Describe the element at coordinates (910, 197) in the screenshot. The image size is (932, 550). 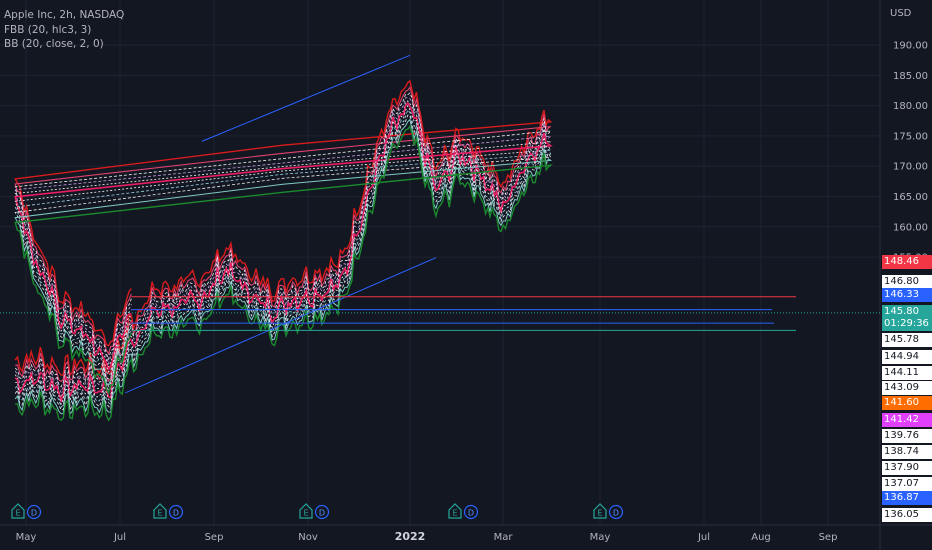
I see `price-tick-label: 165.00` at that location.